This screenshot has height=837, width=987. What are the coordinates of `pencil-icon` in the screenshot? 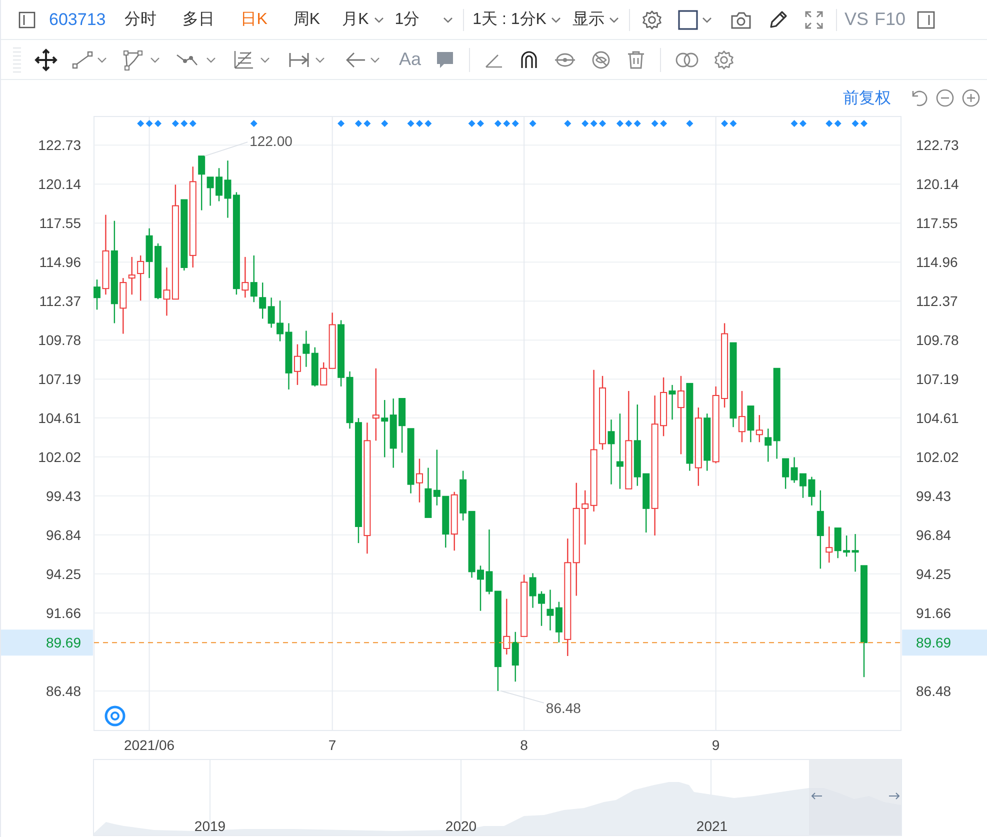 It's located at (778, 19).